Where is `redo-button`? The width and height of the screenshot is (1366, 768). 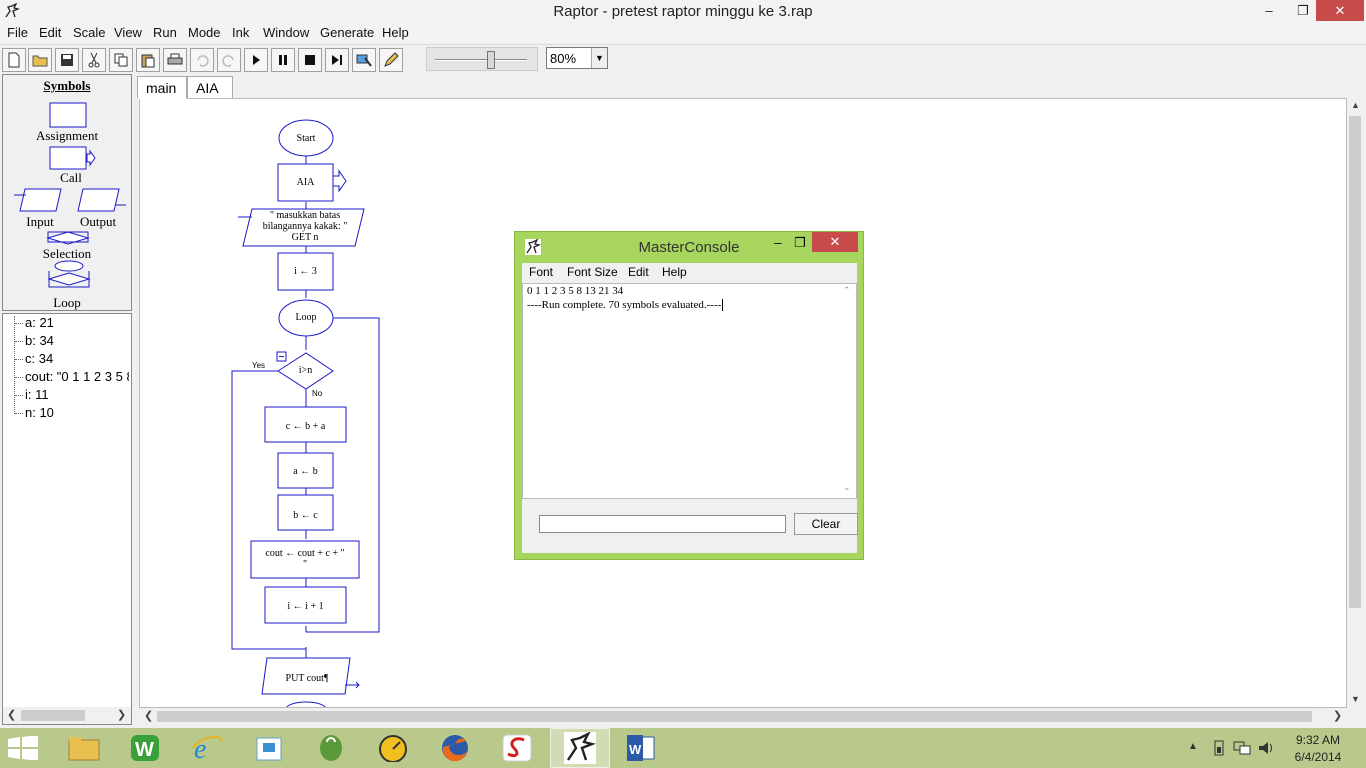
redo-button is located at coordinates (229, 60).